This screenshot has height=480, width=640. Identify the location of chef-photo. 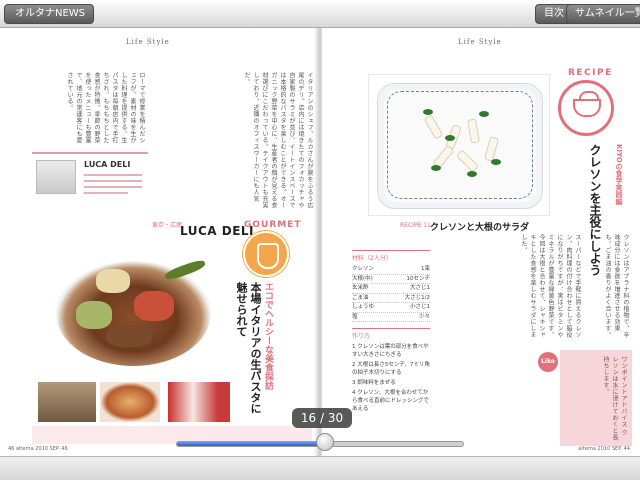
(67, 402).